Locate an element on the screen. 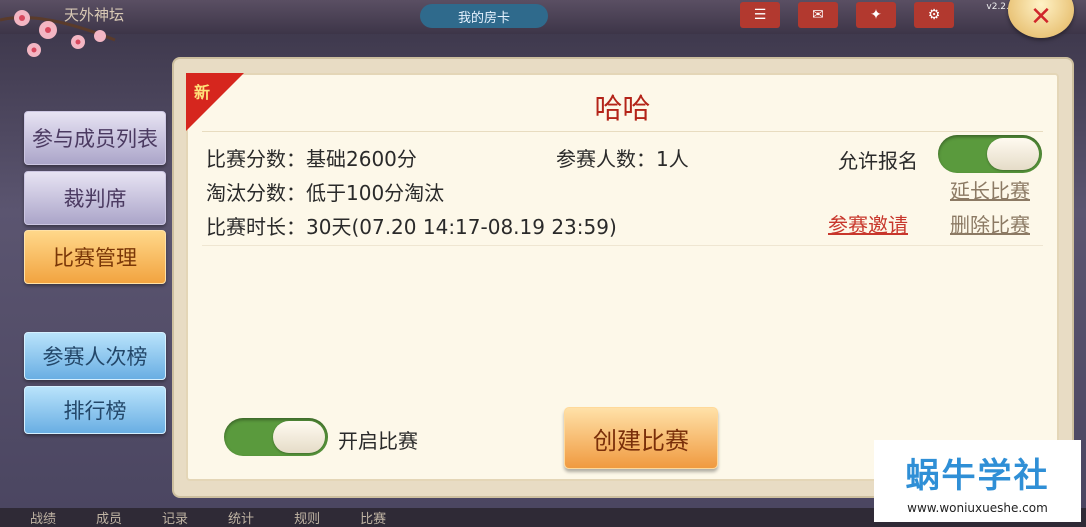 This screenshot has height=527, width=1086. delete-match-link: 删除比赛 is located at coordinates (990, 223).